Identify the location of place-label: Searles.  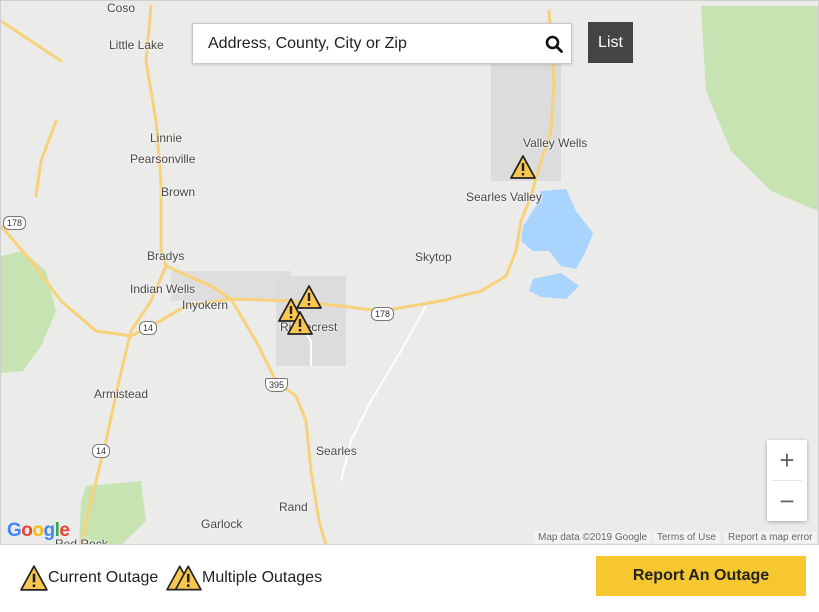
(336, 451).